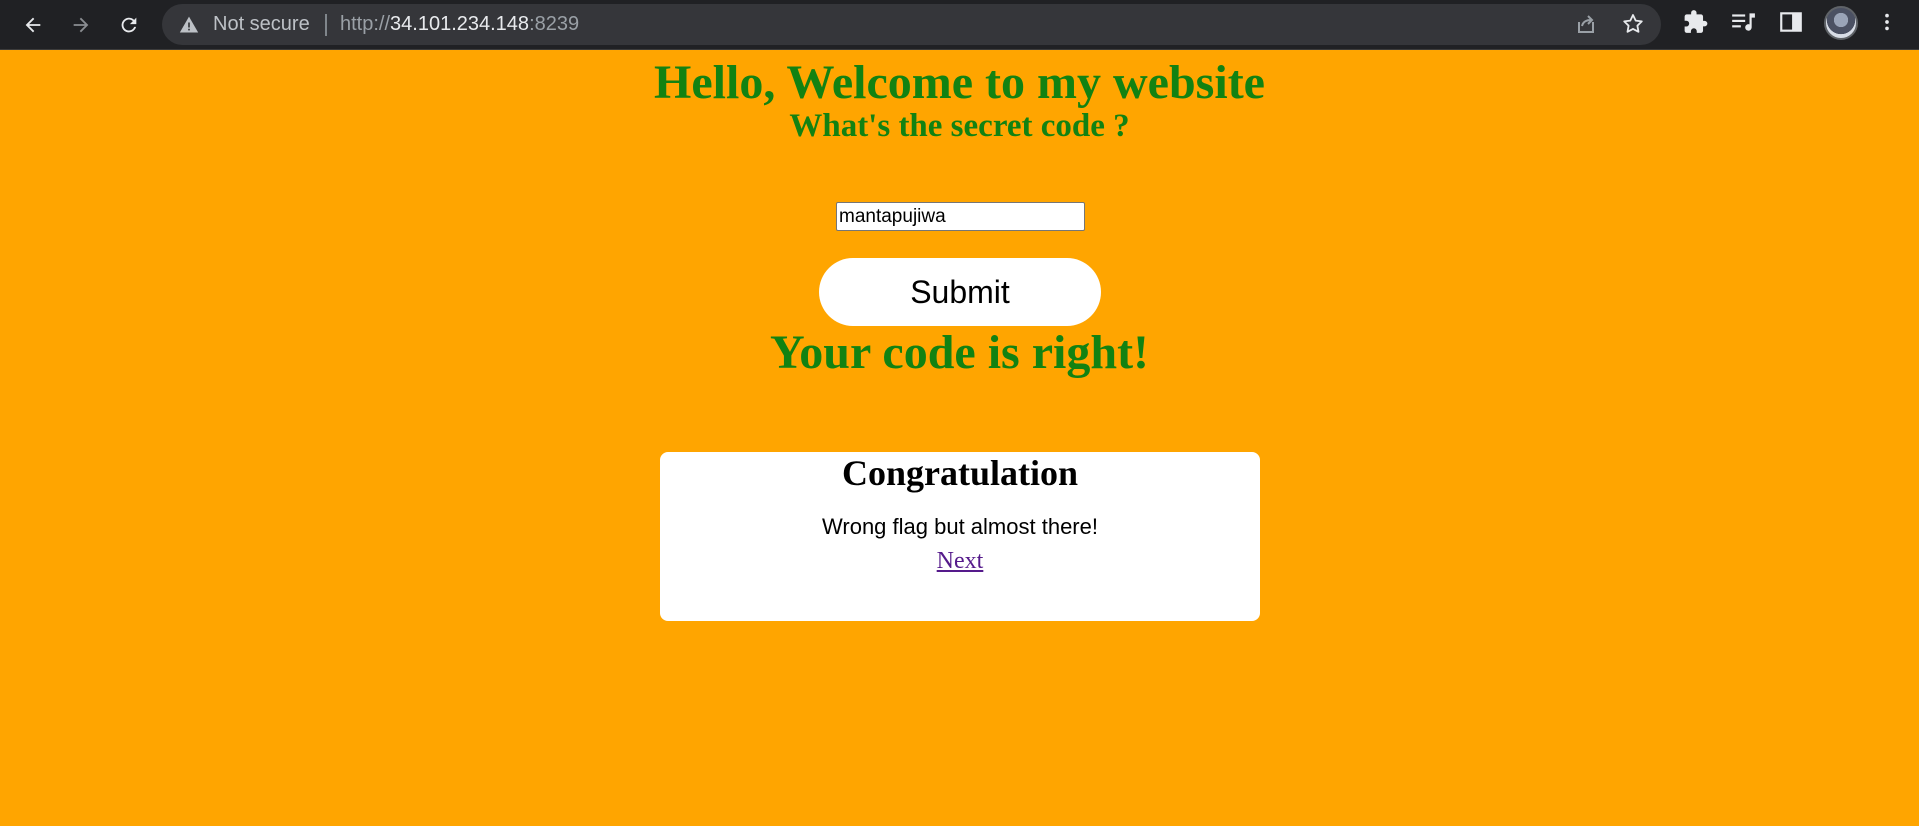 The height and width of the screenshot is (826, 1919). I want to click on back-icon, so click(33, 25).